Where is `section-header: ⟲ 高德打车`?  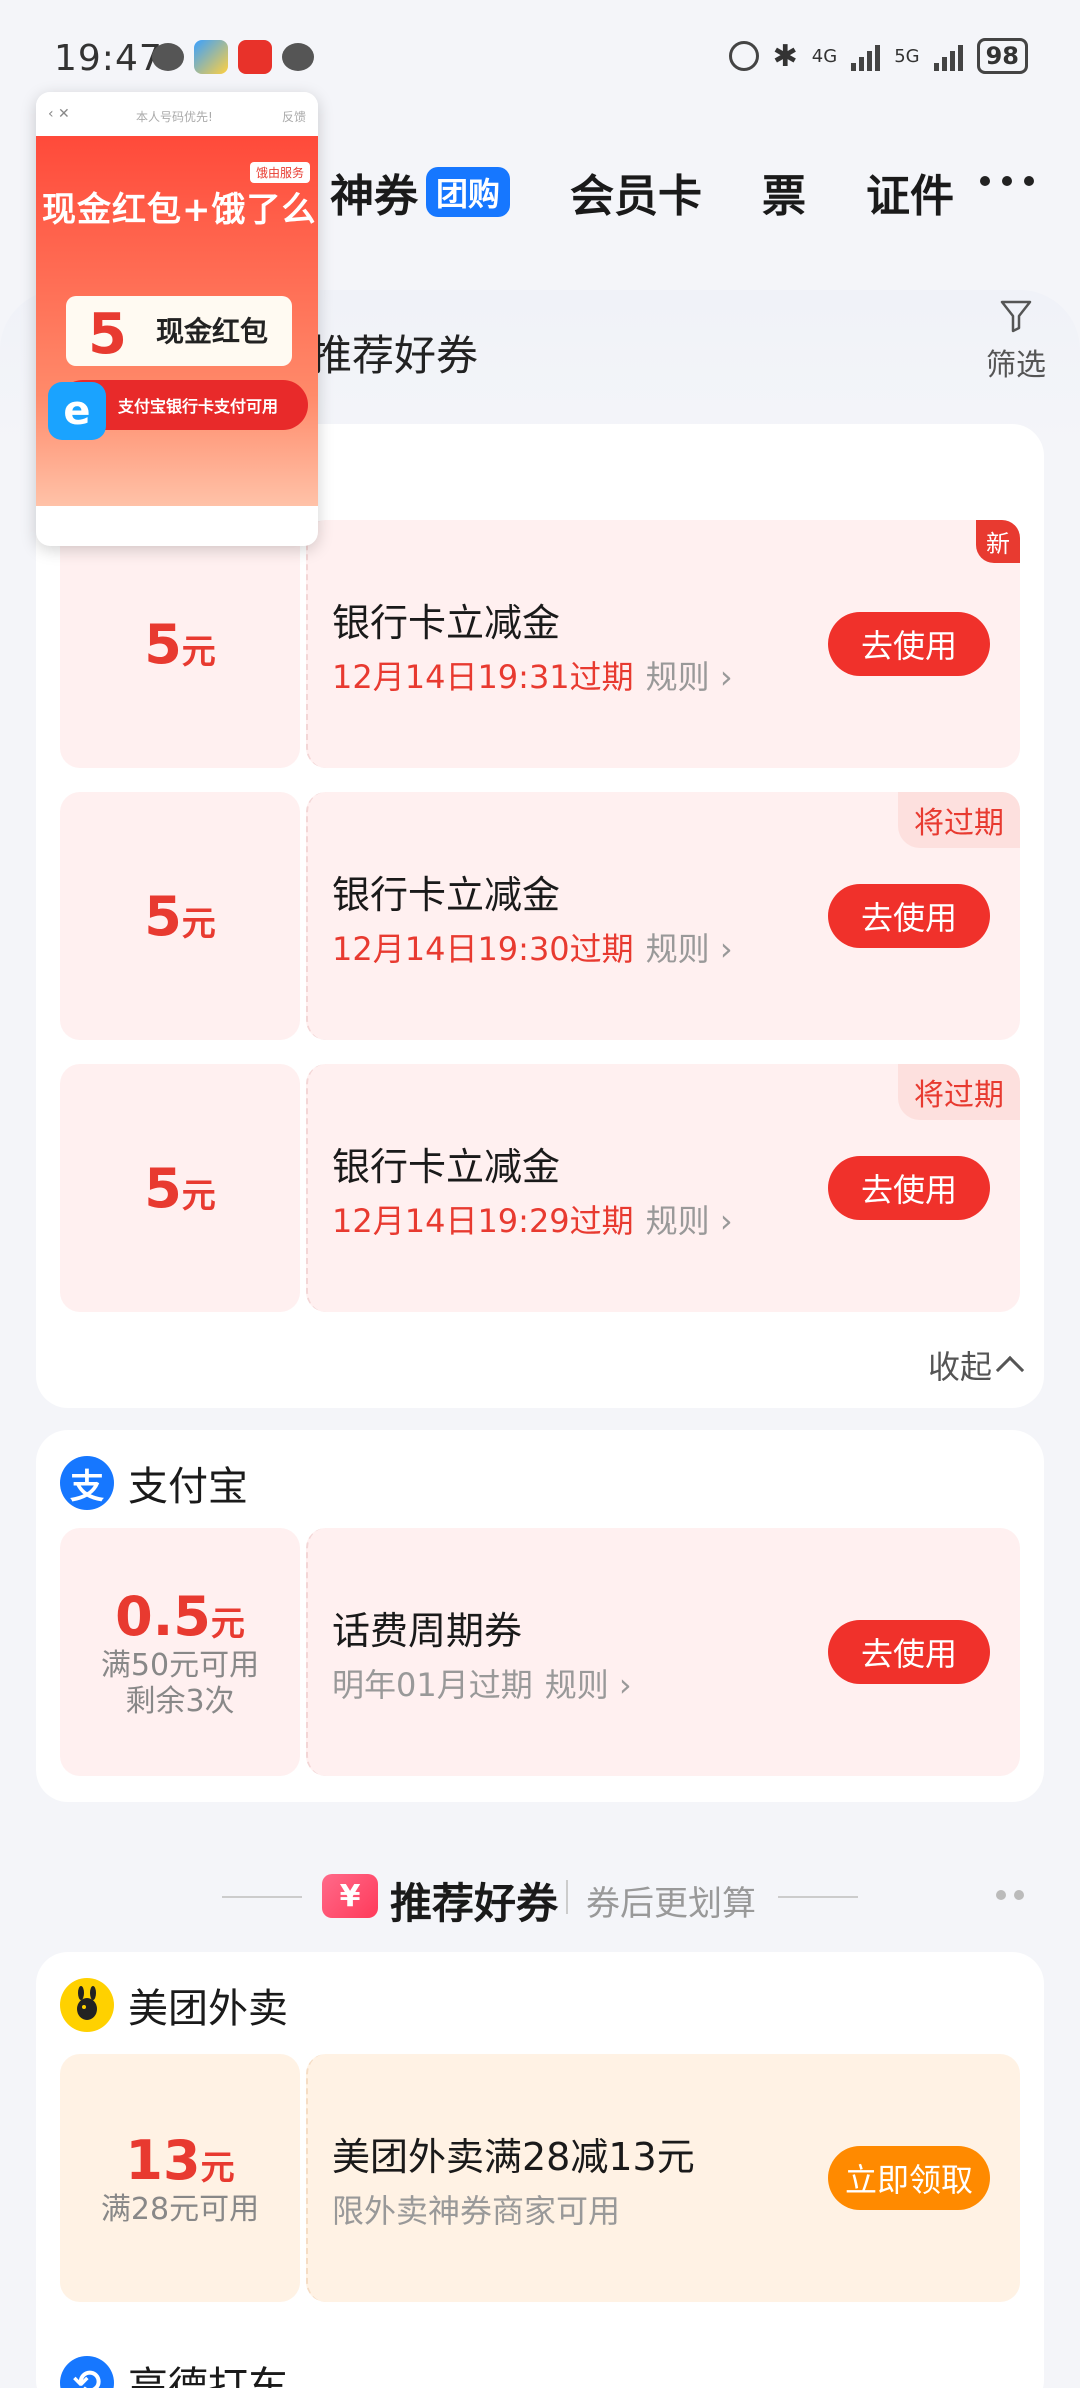
section-header: ⟲ 高德打车 is located at coordinates (174, 2371).